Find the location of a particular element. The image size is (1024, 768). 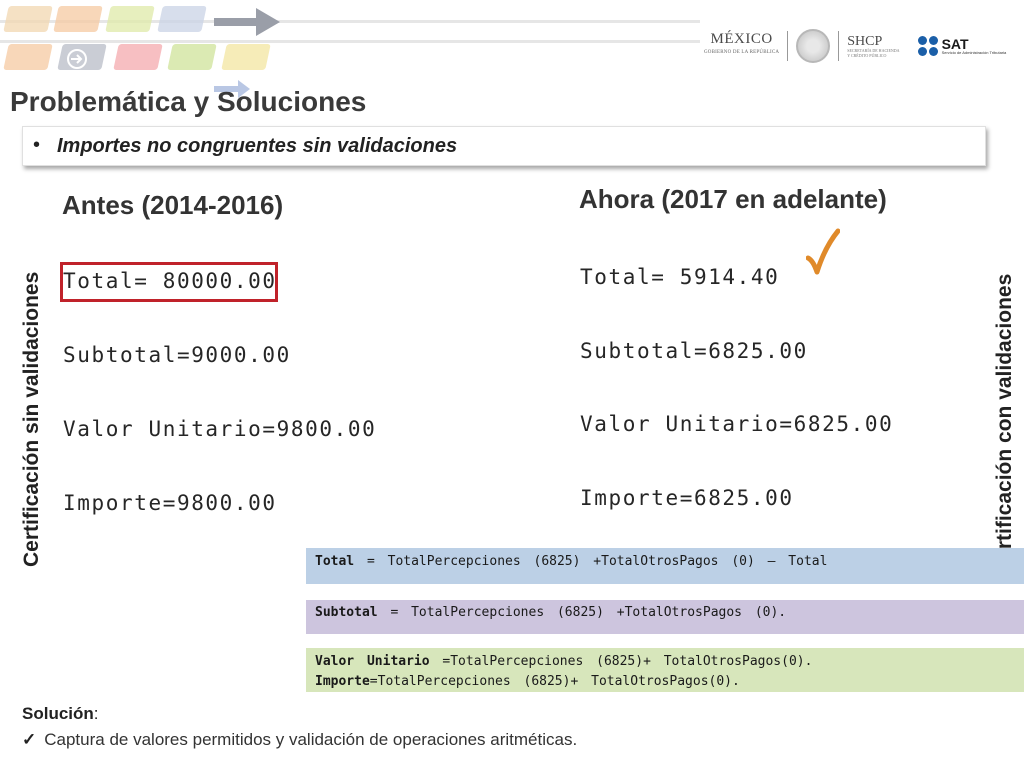

logo-mexico: MÉXICO GOBIERNO DE LA REPÚBLICA is located at coordinates (741, 46).